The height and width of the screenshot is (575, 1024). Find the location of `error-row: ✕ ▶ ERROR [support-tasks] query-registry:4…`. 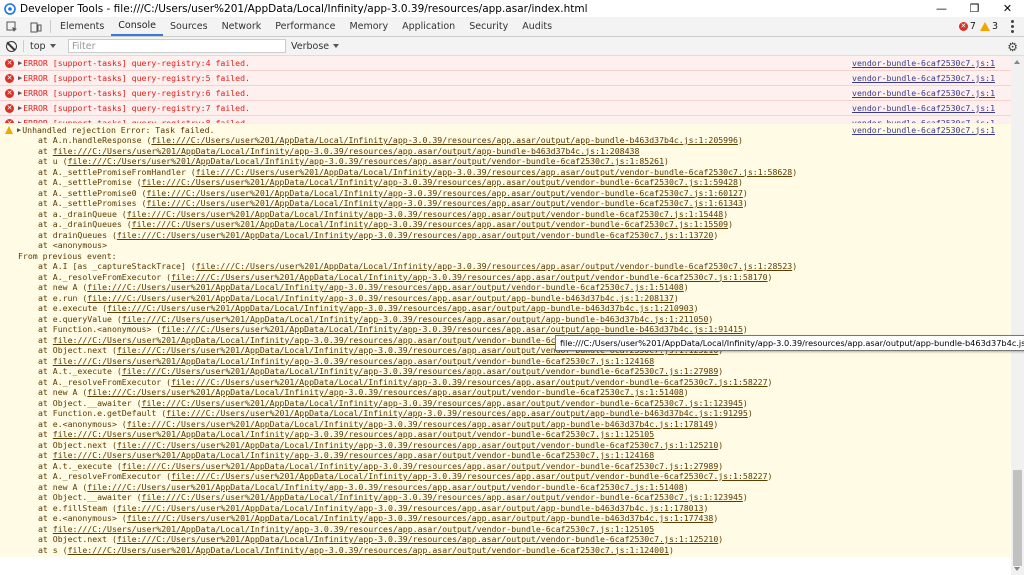

error-row: ✕ ▶ ERROR [support-tasks] query-registry:4… is located at coordinates (505, 63).